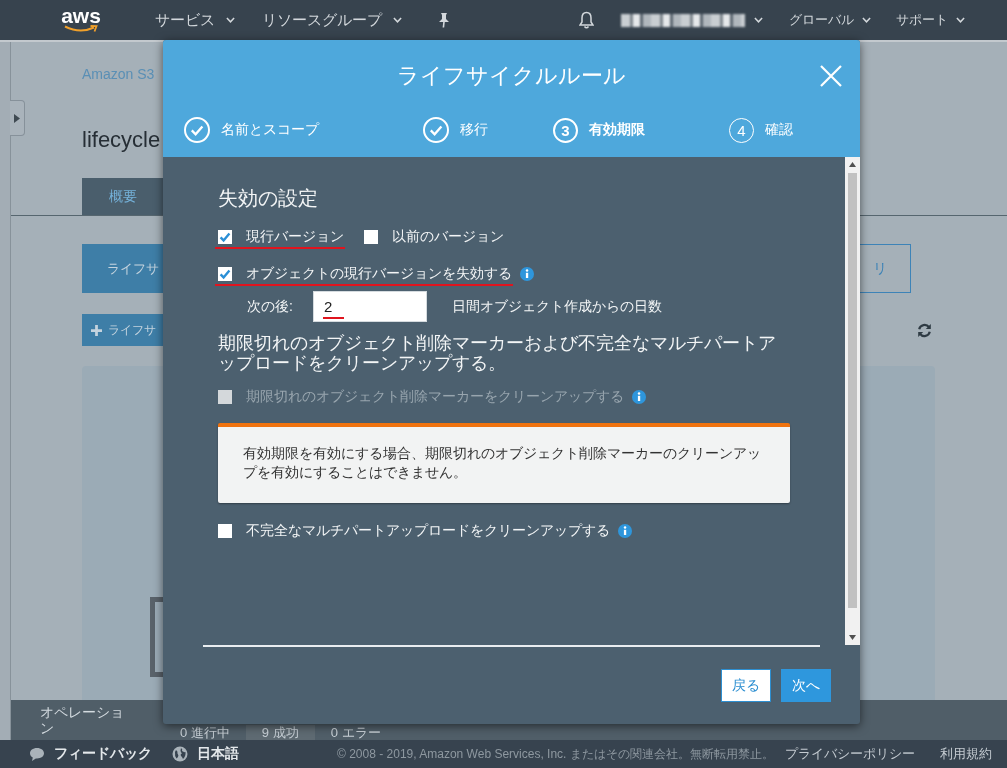 This screenshot has height=768, width=1007. I want to click on days-input: 2, so click(370, 306).